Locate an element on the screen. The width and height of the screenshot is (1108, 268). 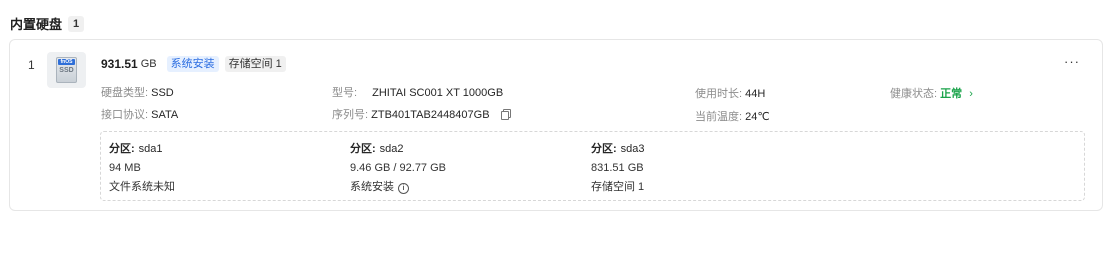
partition-item: 分区: sda2 9.46 GB / 92.77 GB 系统安装 i is located at coordinates (398, 168).